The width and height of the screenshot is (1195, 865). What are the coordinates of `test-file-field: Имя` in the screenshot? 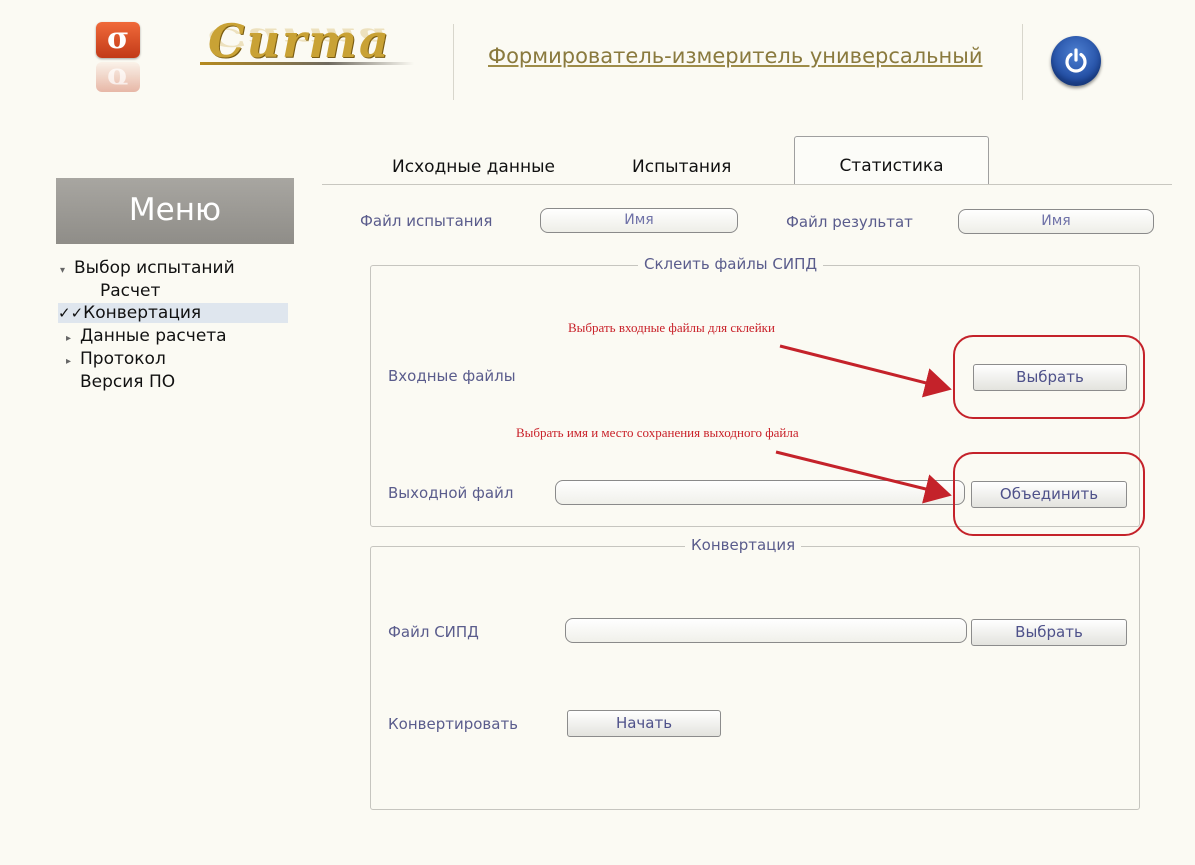 It's located at (639, 220).